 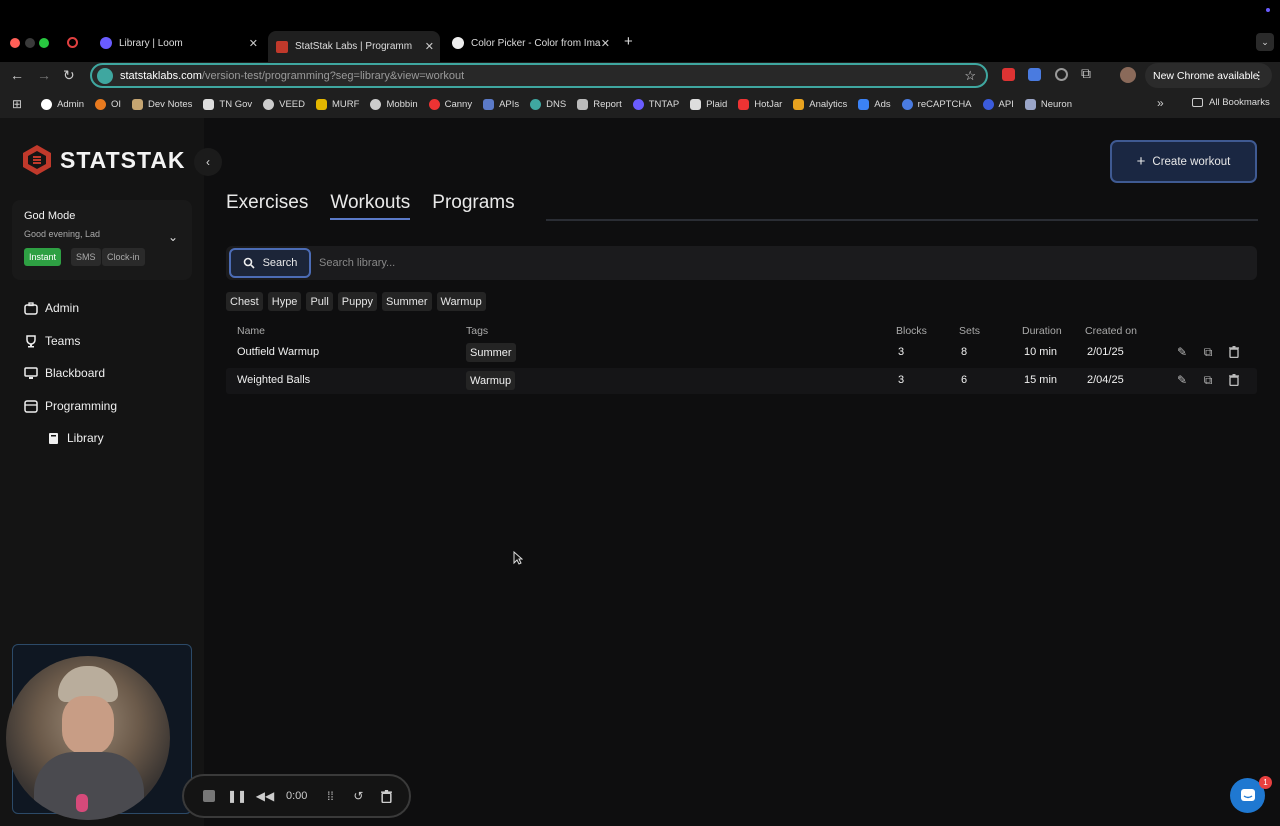 I want to click on new-tab-button: +, so click(x=628, y=41).